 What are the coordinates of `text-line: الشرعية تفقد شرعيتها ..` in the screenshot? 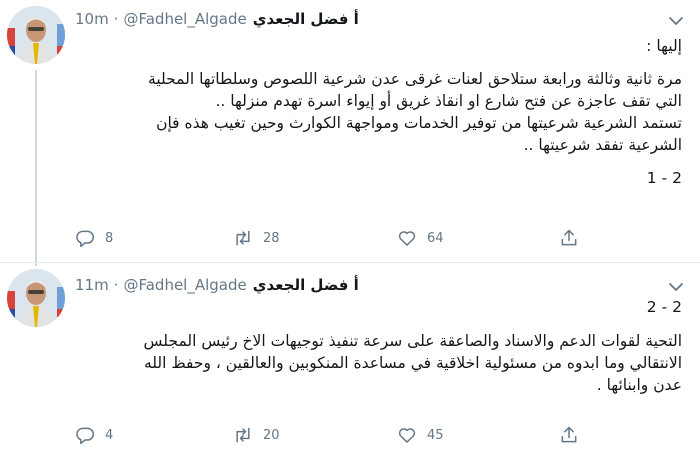 It's located at (602, 145).